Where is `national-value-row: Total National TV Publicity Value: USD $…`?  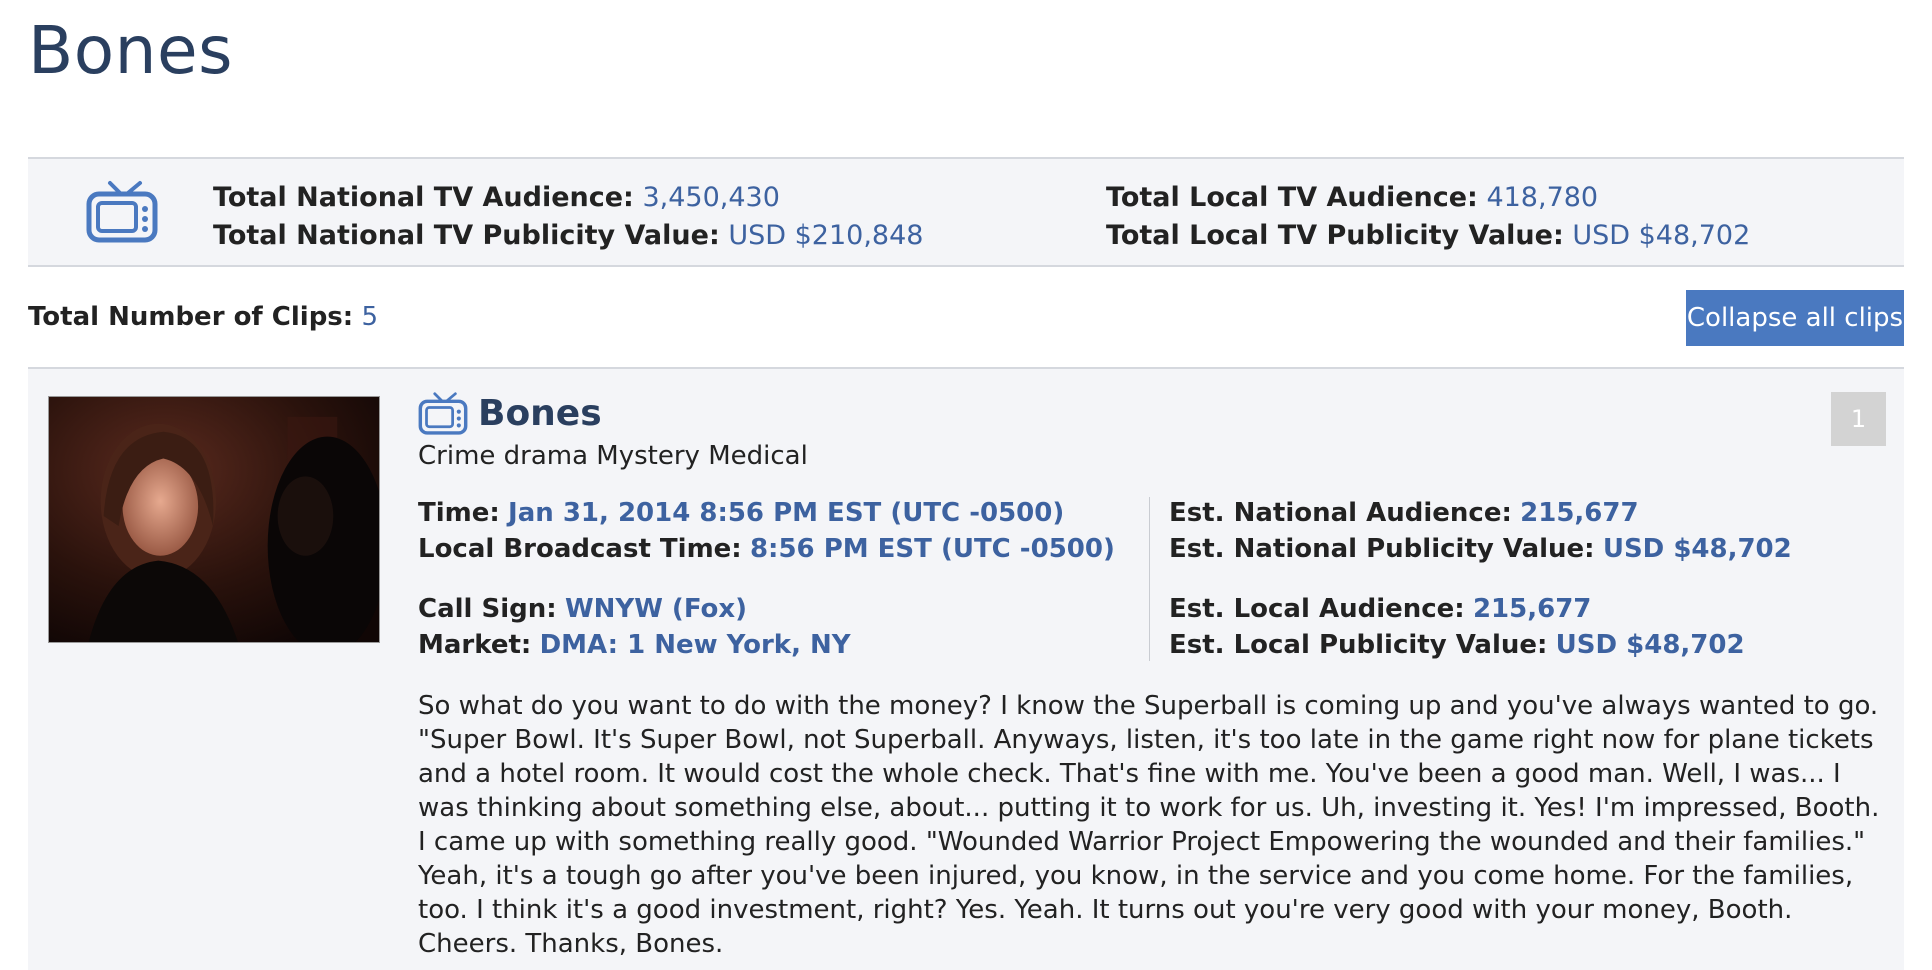
national-value-row: Total National TV Publicity Value: USD $… is located at coordinates (568, 236).